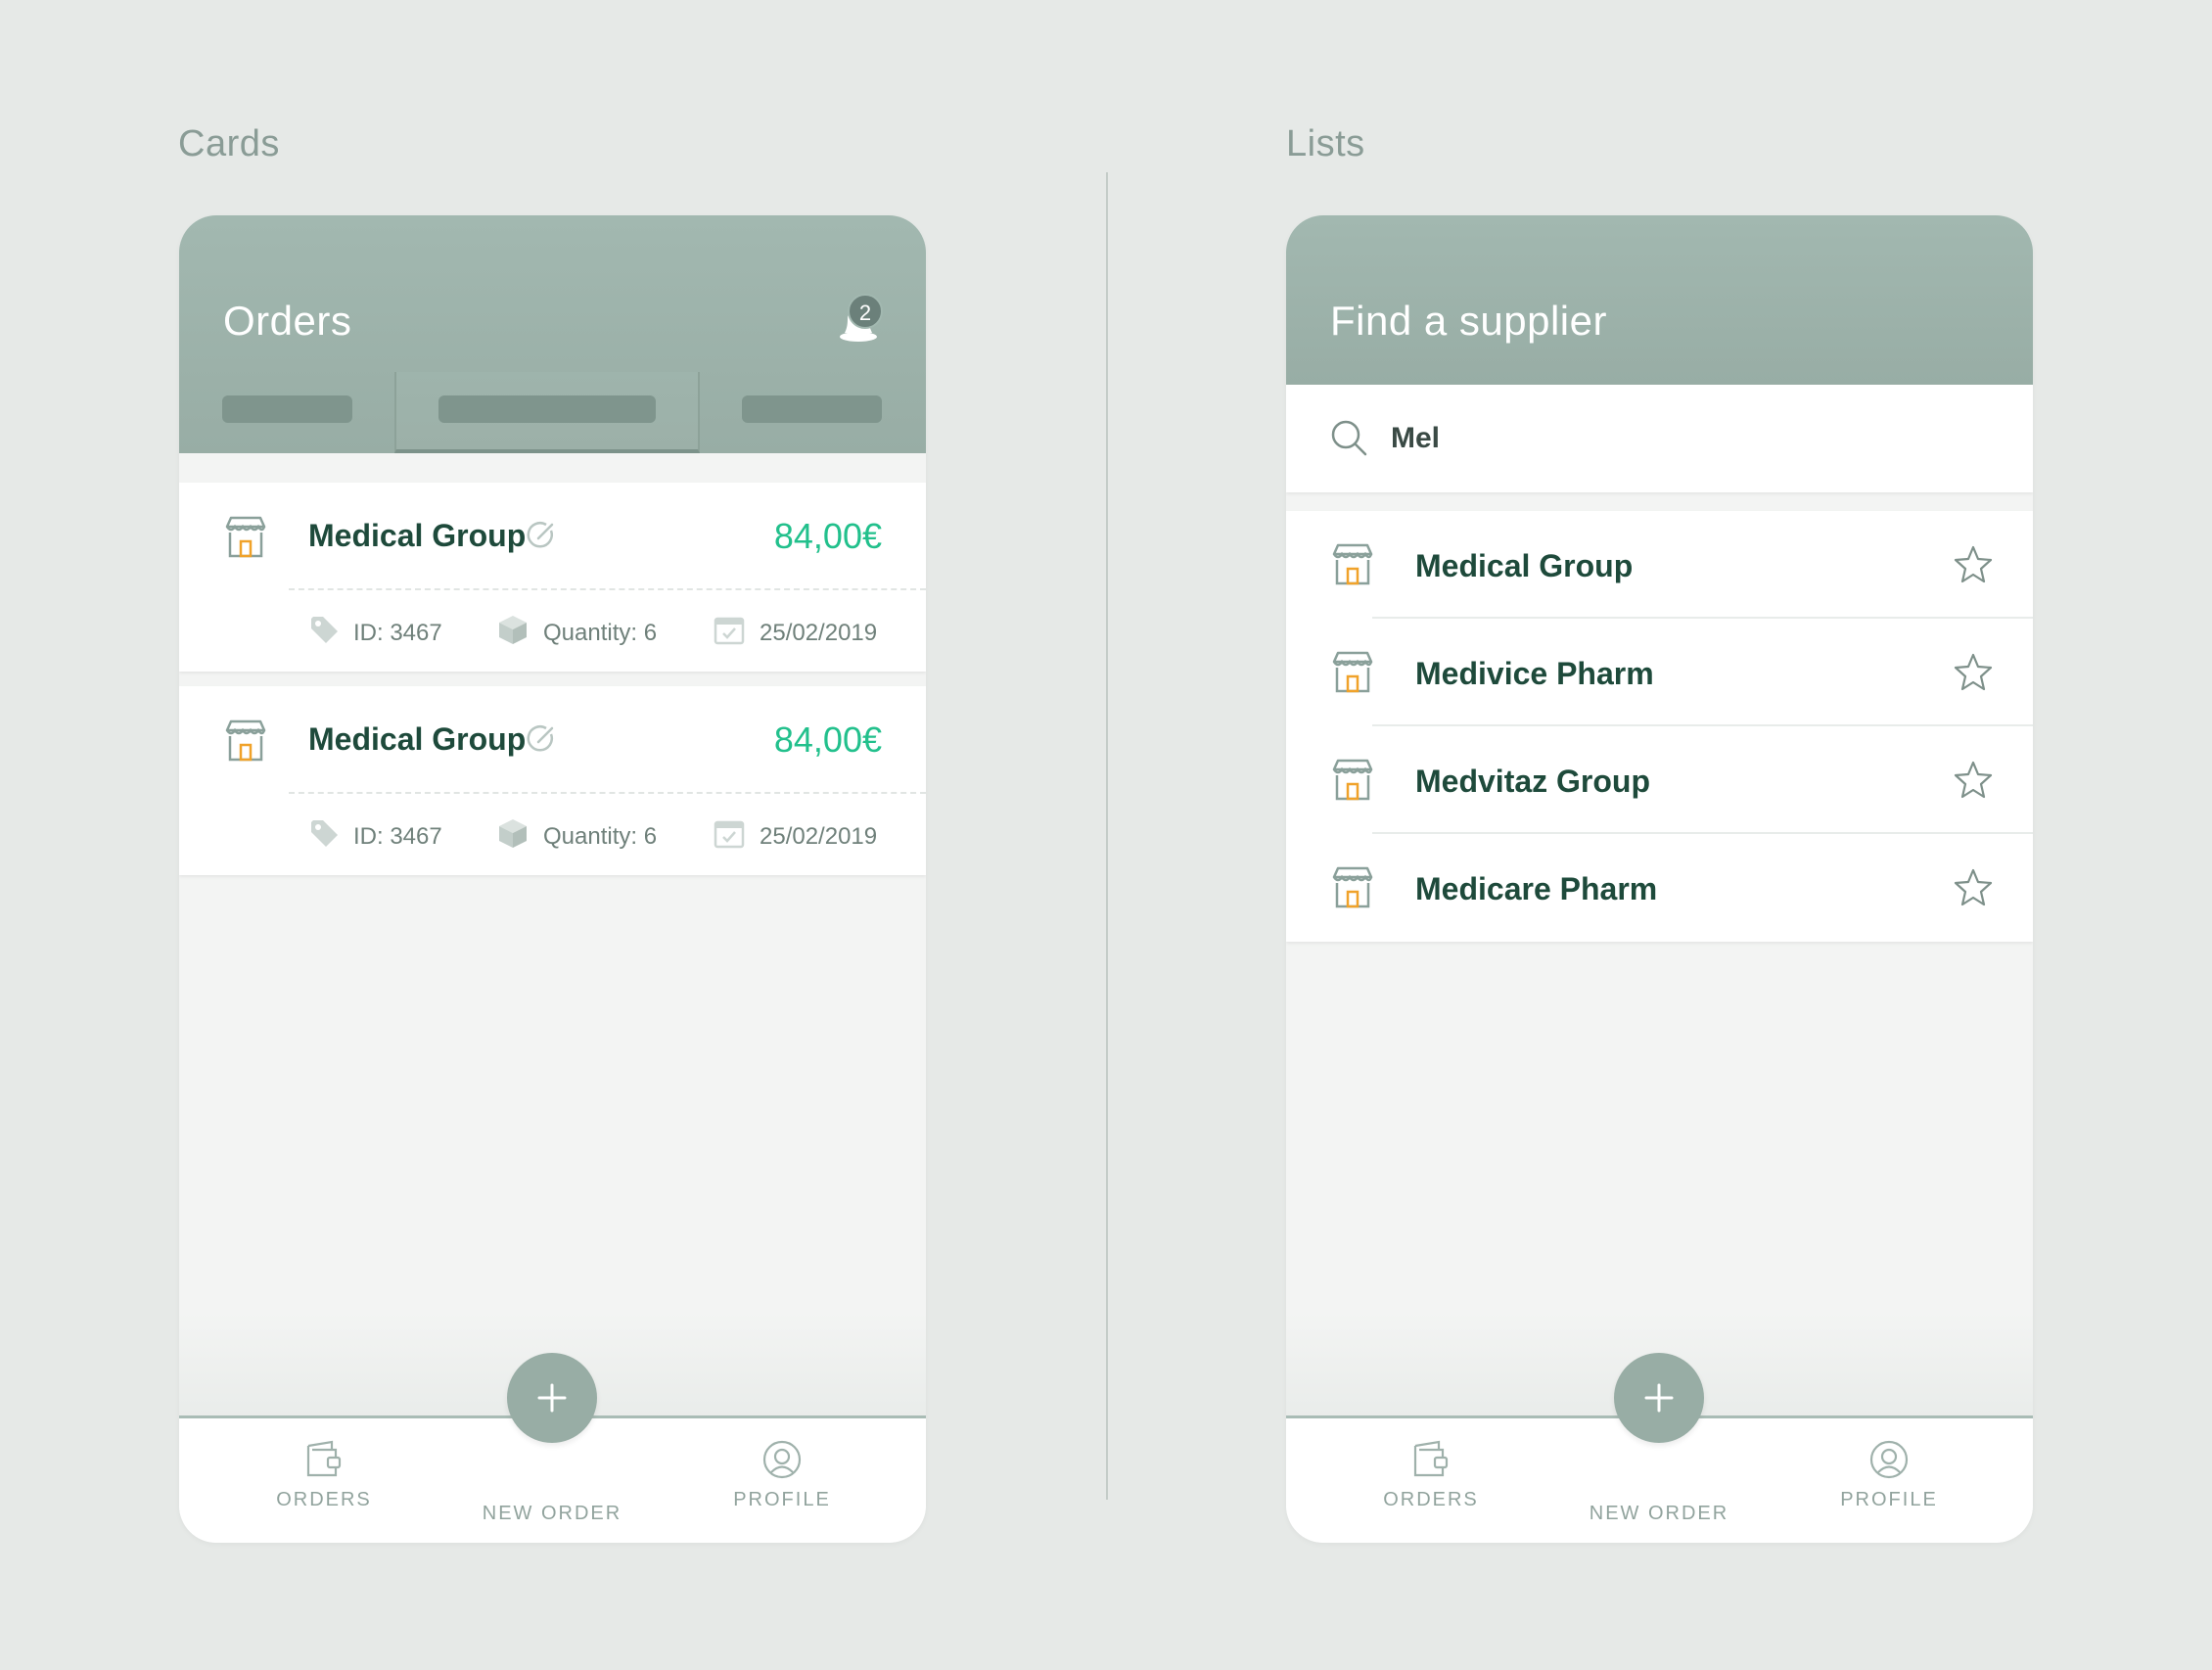  I want to click on page-title: Orders, so click(287, 321).